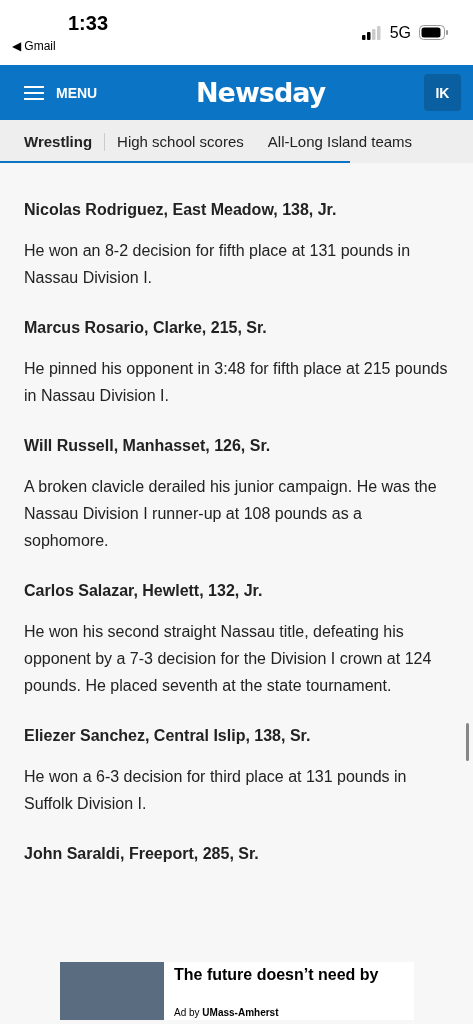  Describe the element at coordinates (34, 92) in the screenshot. I see `menu-icon` at that location.